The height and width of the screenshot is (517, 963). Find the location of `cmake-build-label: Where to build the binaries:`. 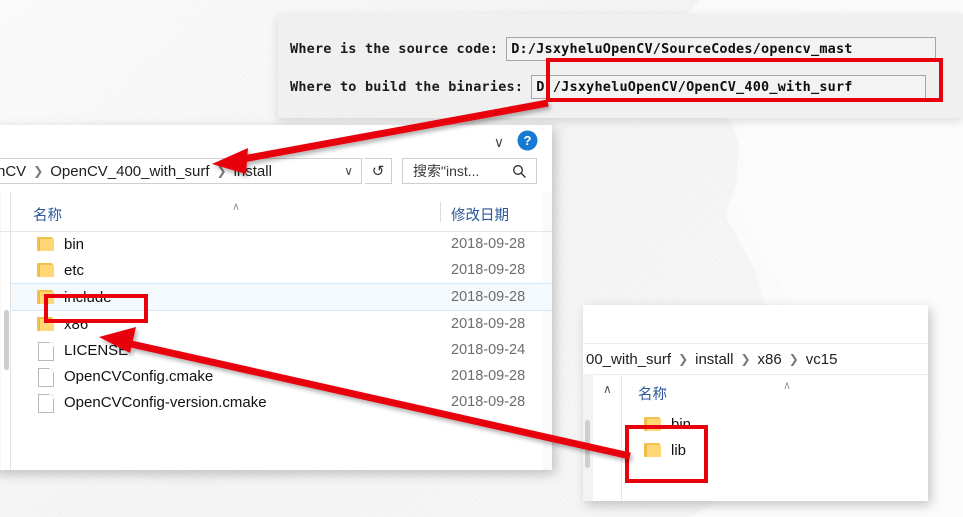

cmake-build-label: Where to build the binaries: is located at coordinates (407, 87).